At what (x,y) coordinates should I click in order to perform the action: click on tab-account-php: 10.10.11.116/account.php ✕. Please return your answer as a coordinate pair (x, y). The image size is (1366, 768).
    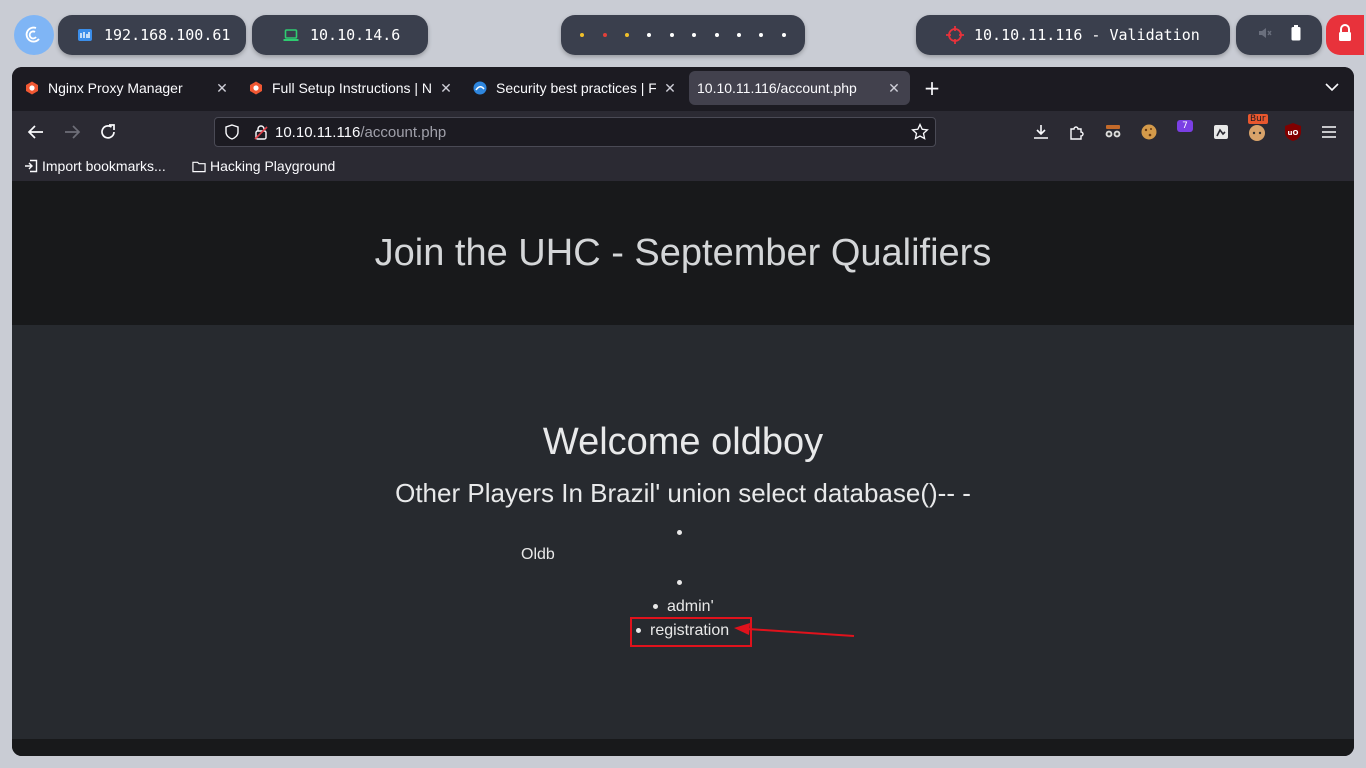
    Looking at the image, I should click on (799, 88).